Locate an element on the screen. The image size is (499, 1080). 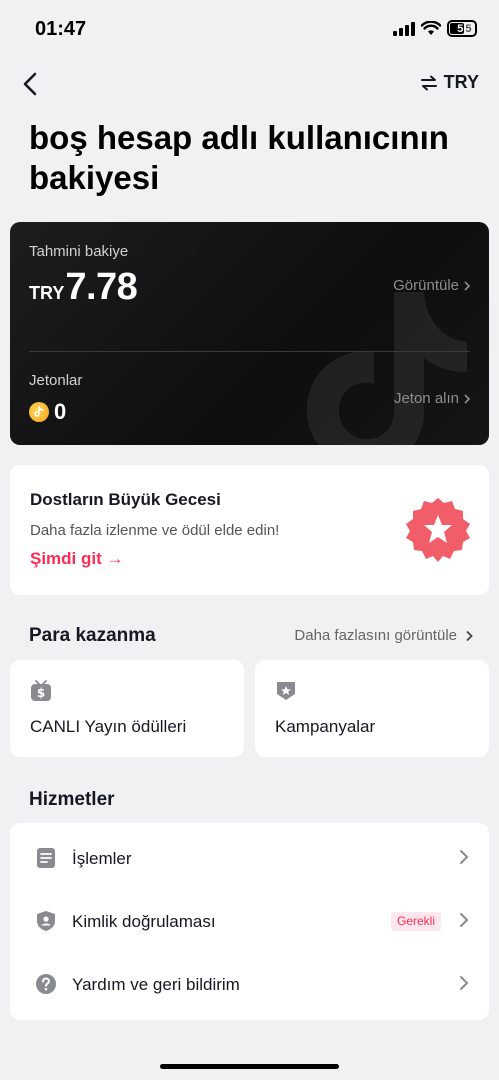
chevron-left-icon is located at coordinates (30, 84).